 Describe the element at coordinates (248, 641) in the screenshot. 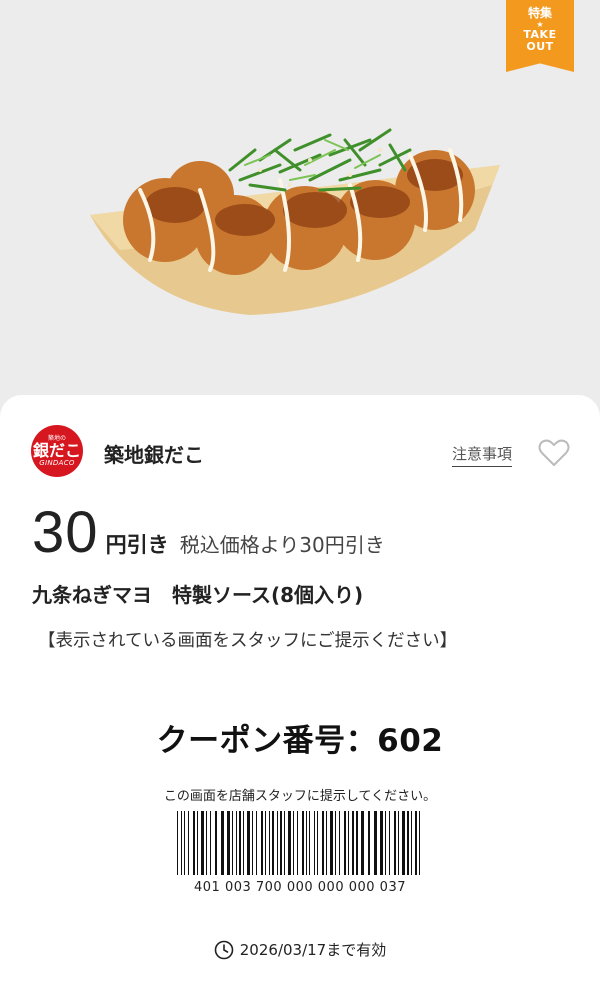

I see `show-screen-instruction: 【表示されている画面をスタッフにご提示ください】` at that location.